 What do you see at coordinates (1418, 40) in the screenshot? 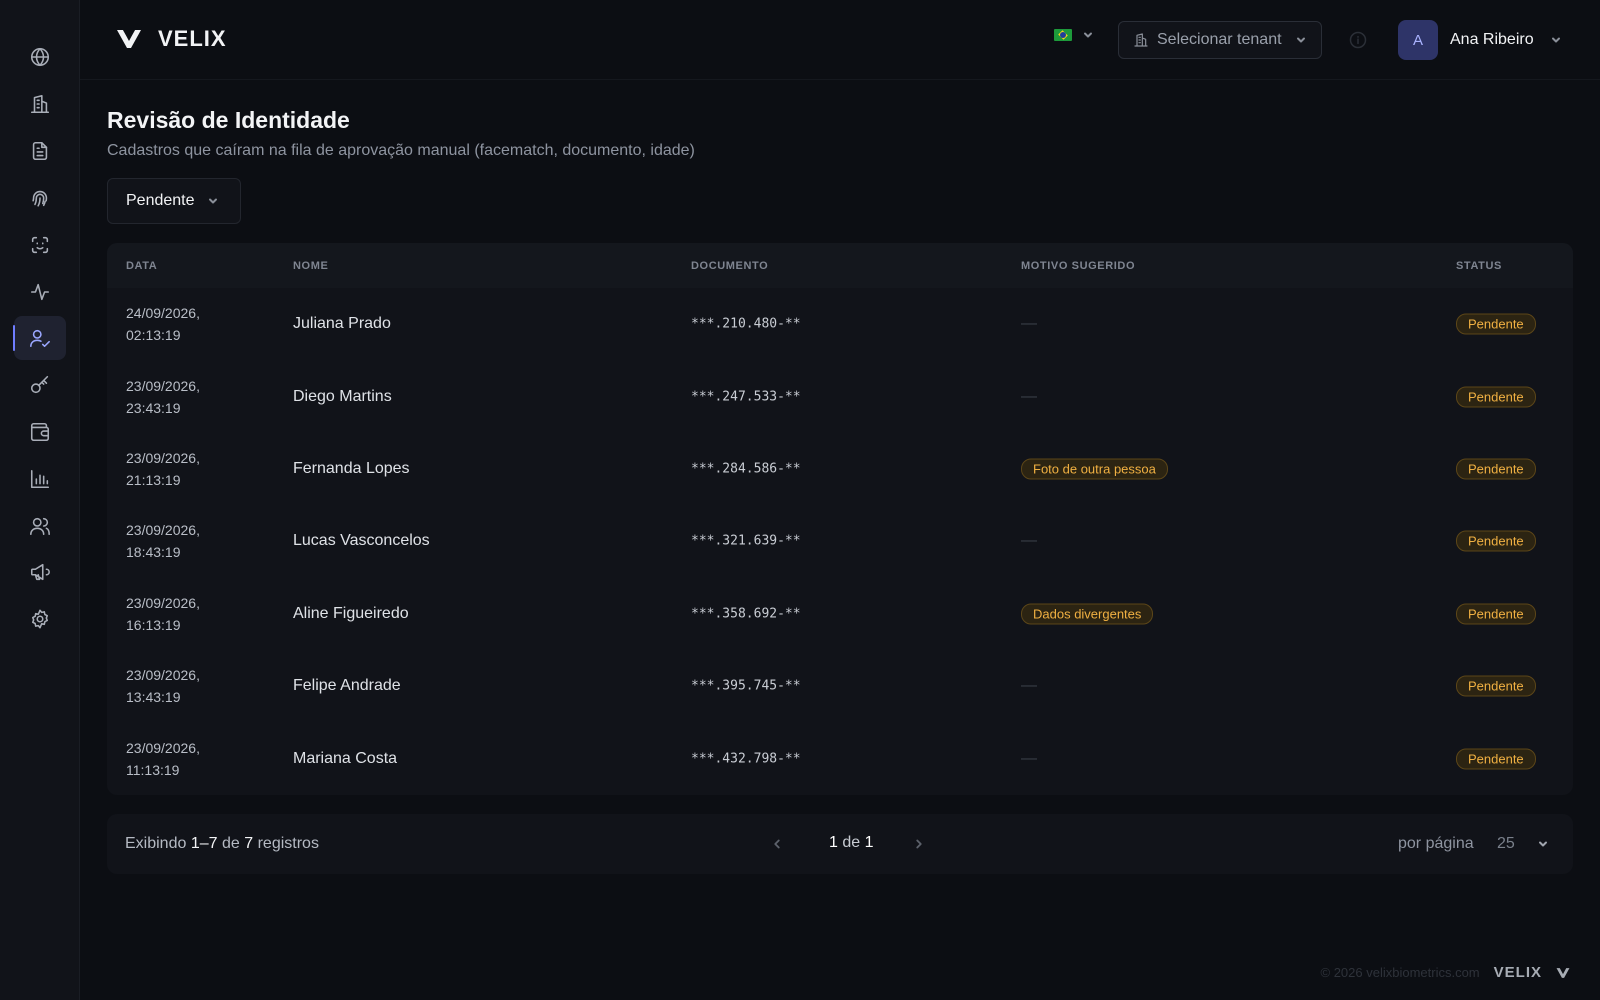
I see `avatar: A` at bounding box center [1418, 40].